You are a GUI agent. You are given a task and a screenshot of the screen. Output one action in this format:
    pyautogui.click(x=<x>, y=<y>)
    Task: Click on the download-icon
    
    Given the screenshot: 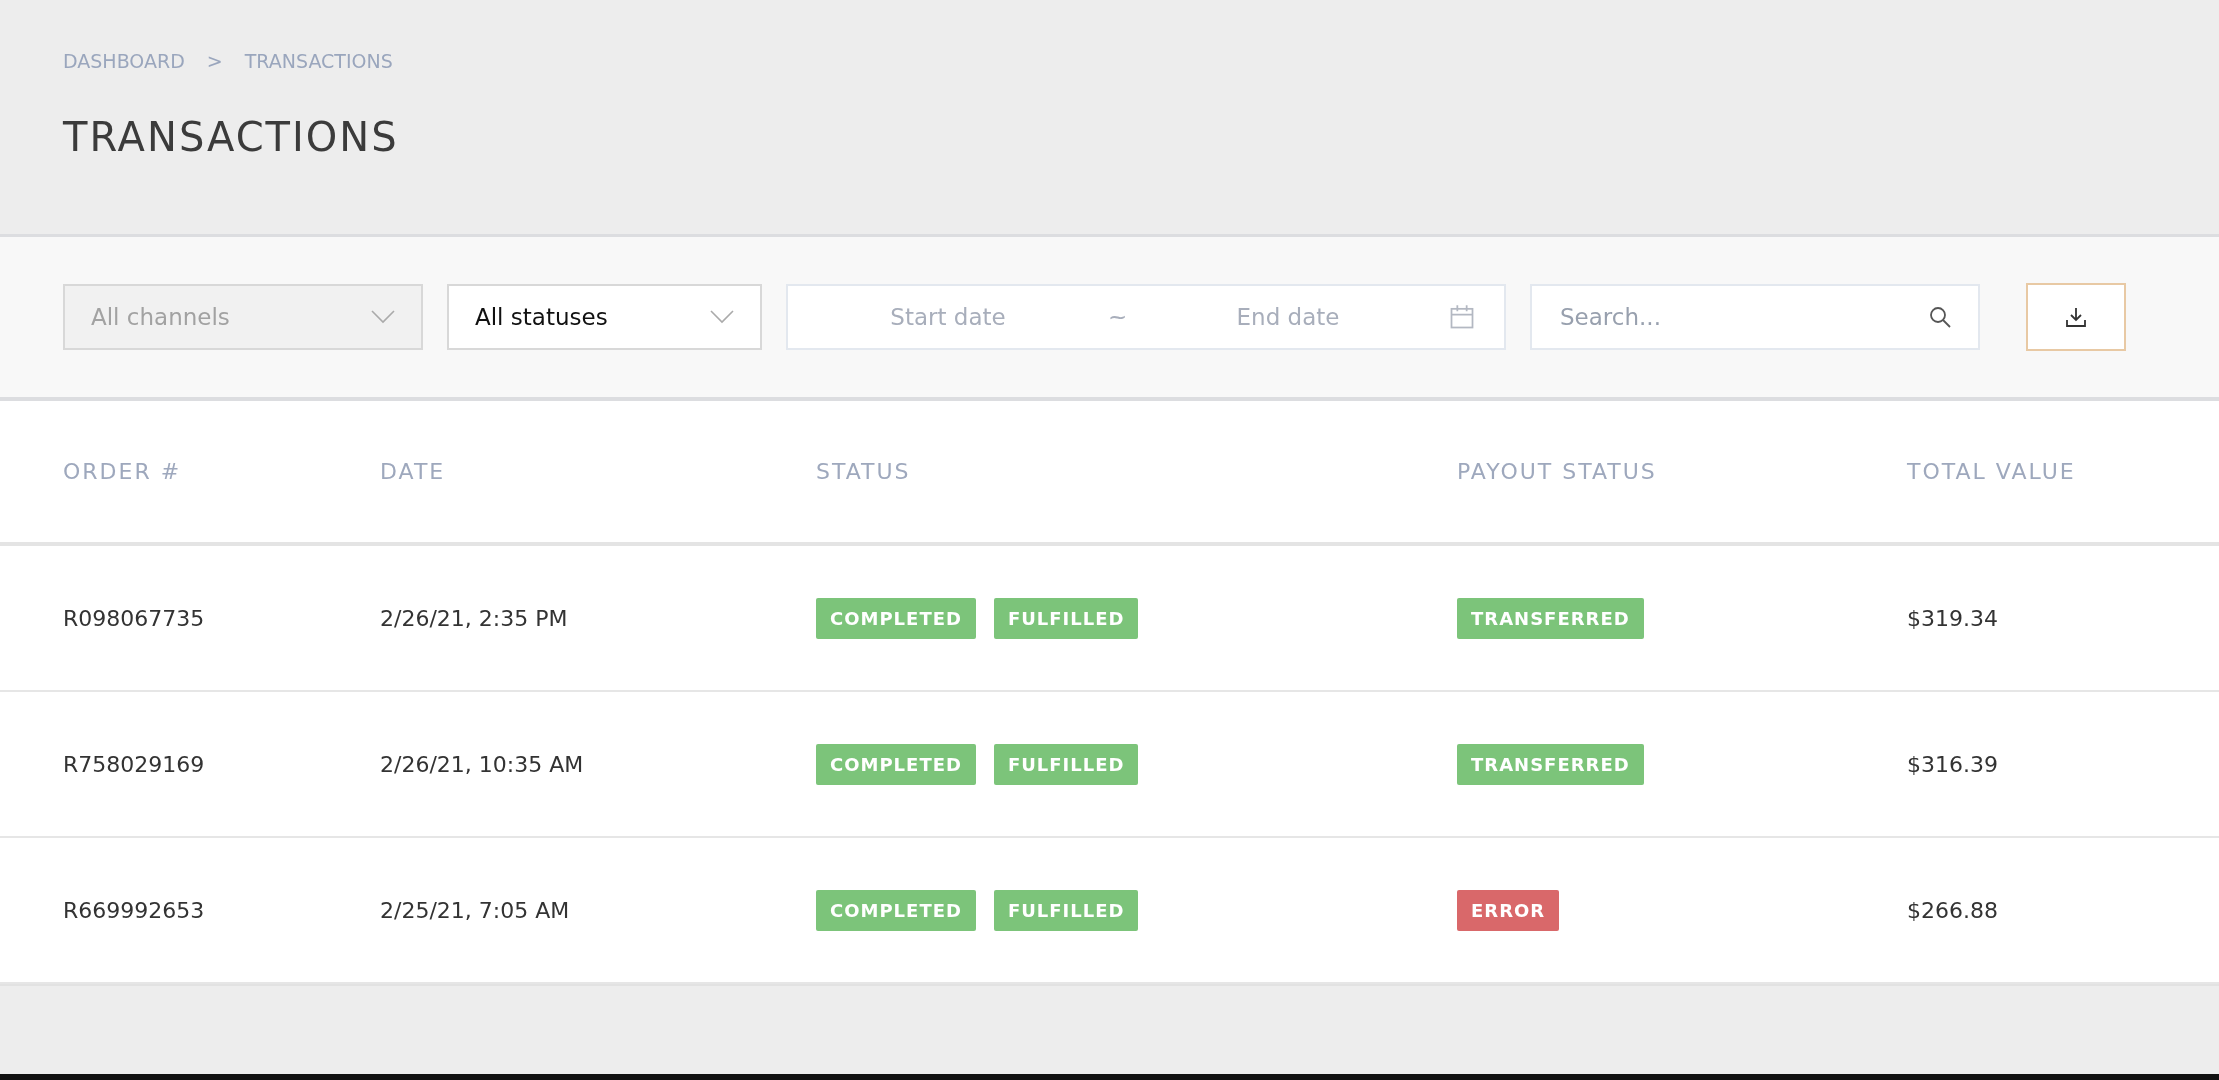 What is the action you would take?
    pyautogui.click(x=2076, y=317)
    